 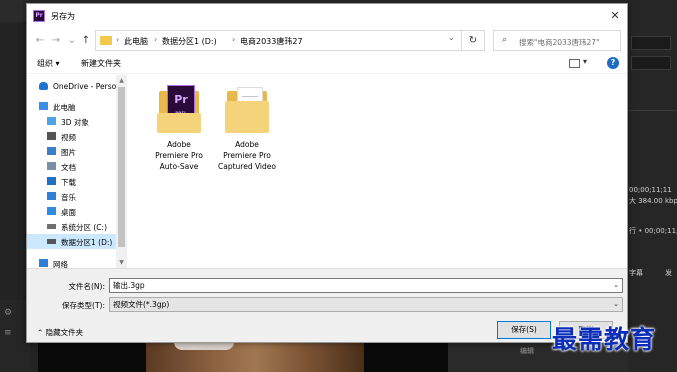 What do you see at coordinates (527, 351) in the screenshot?
I see `bottom-panel-label: 编辑` at bounding box center [527, 351].